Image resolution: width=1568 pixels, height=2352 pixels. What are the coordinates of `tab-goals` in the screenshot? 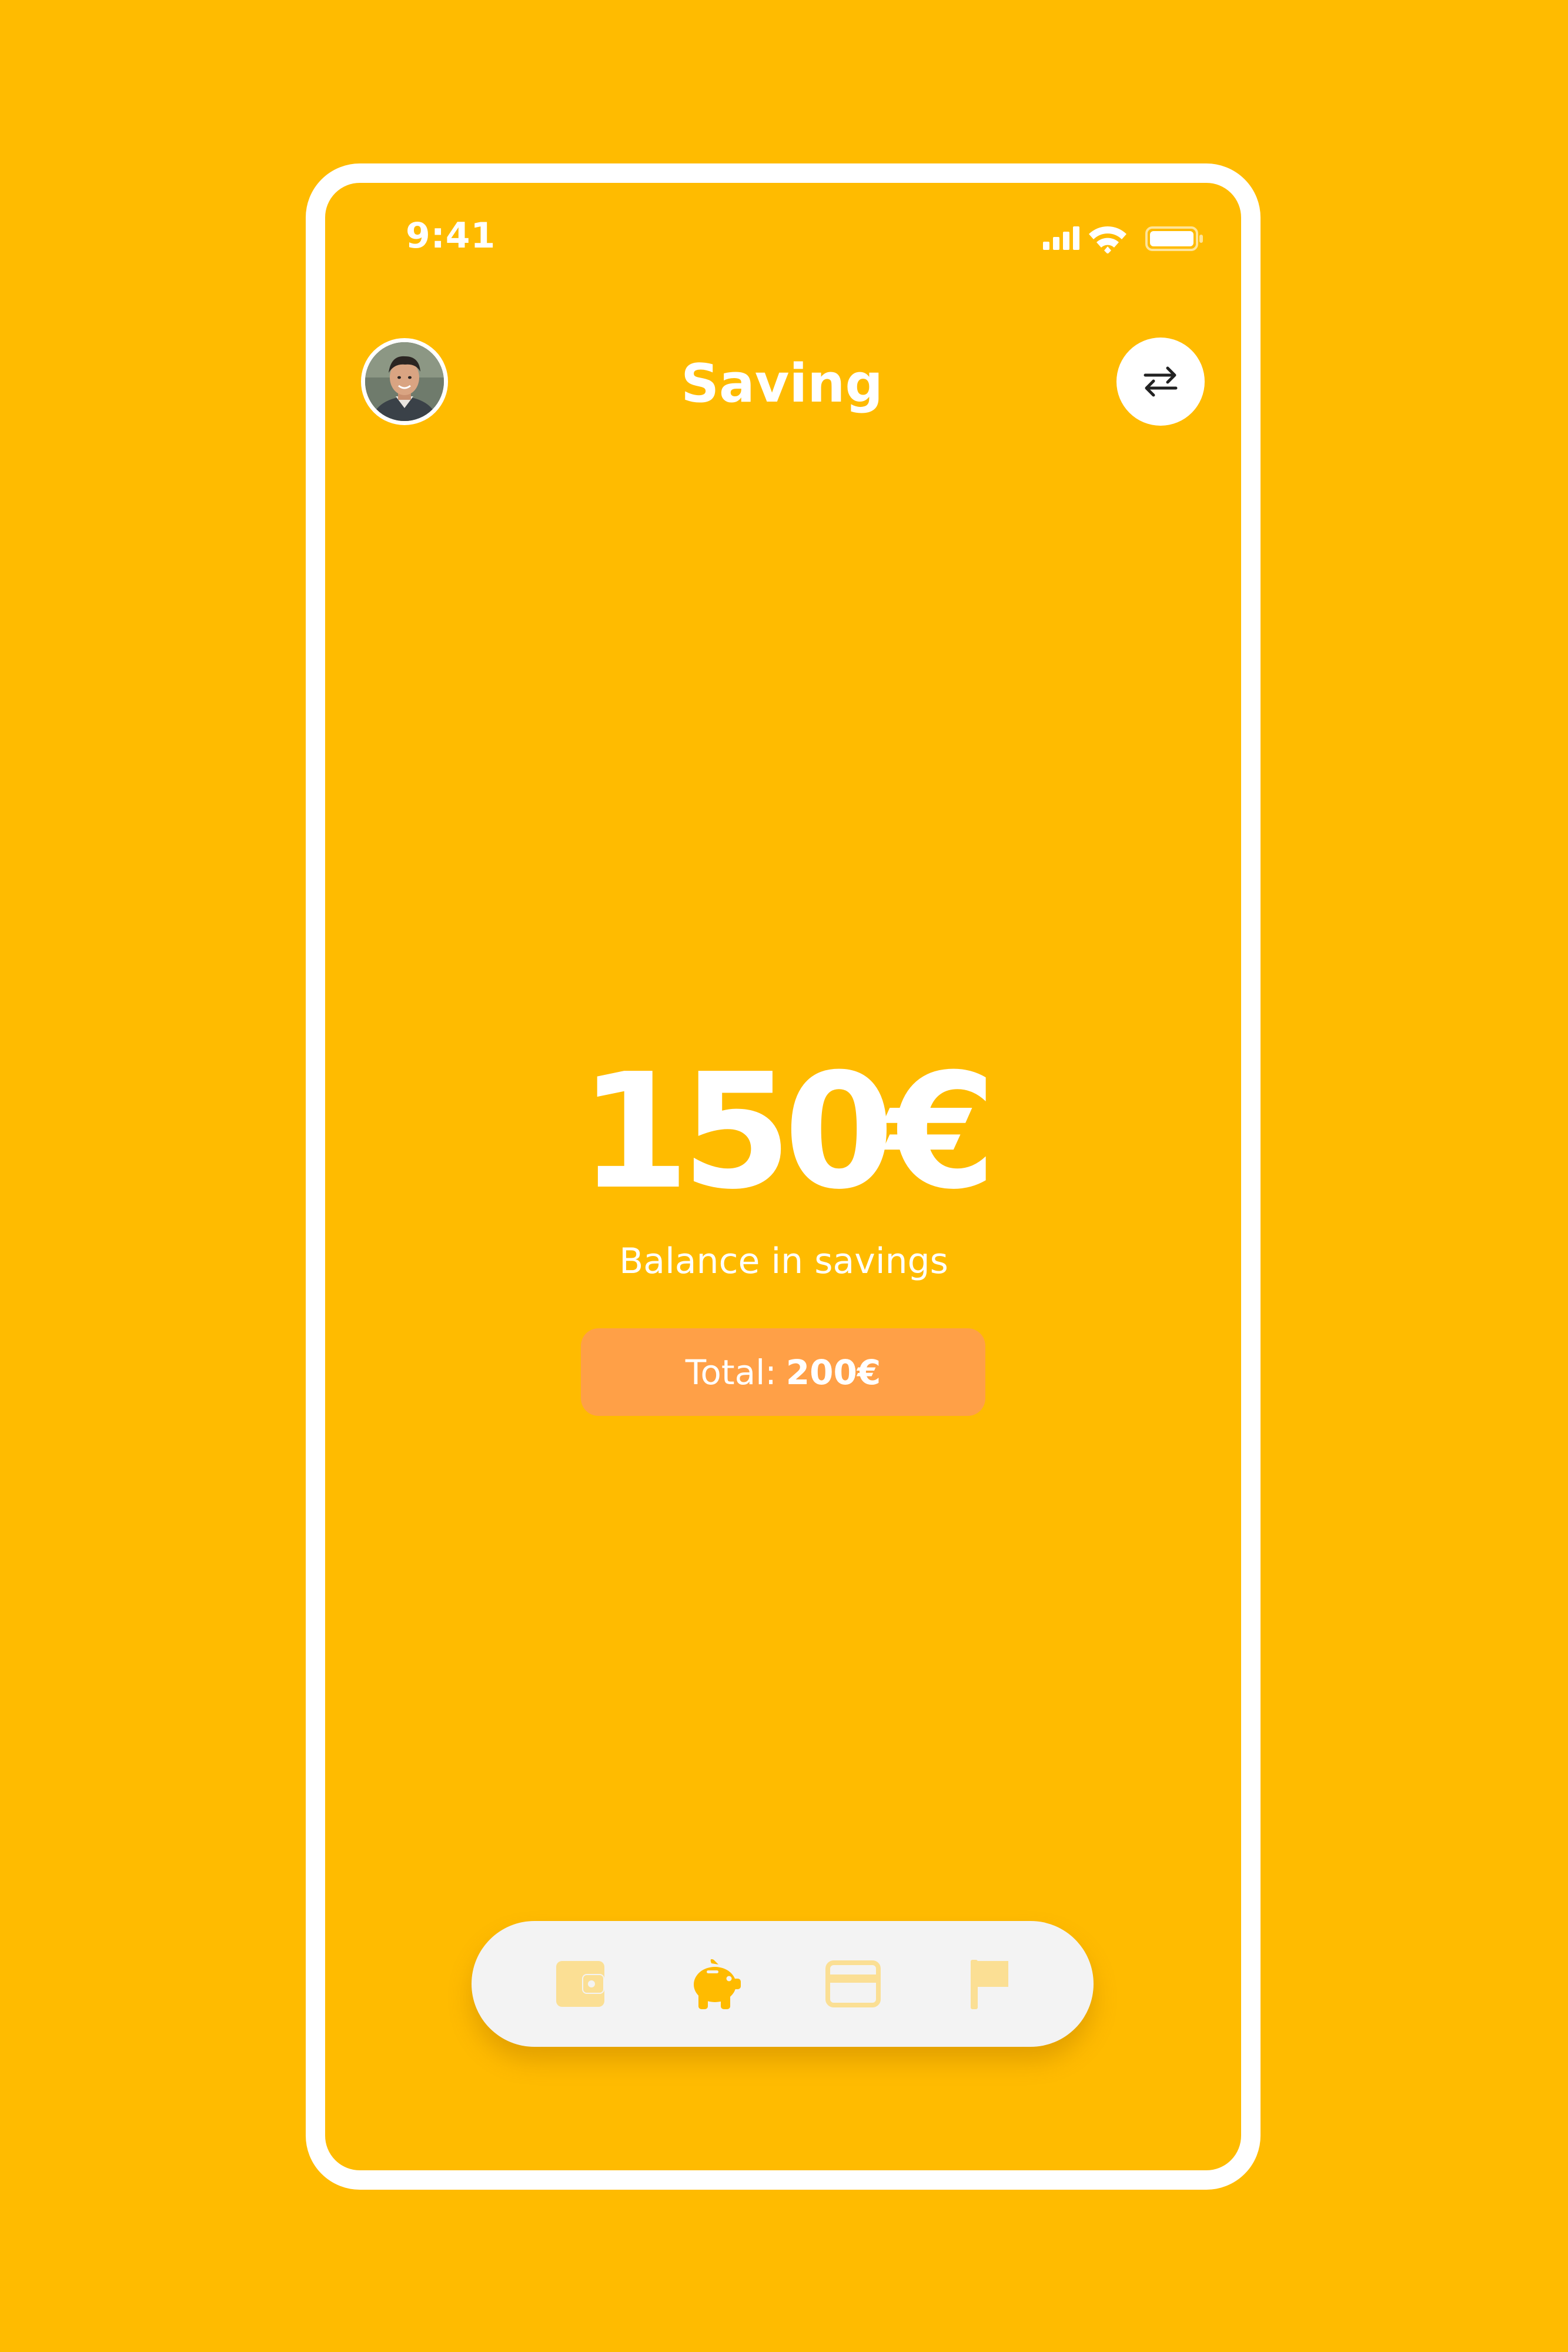 It's located at (989, 1984).